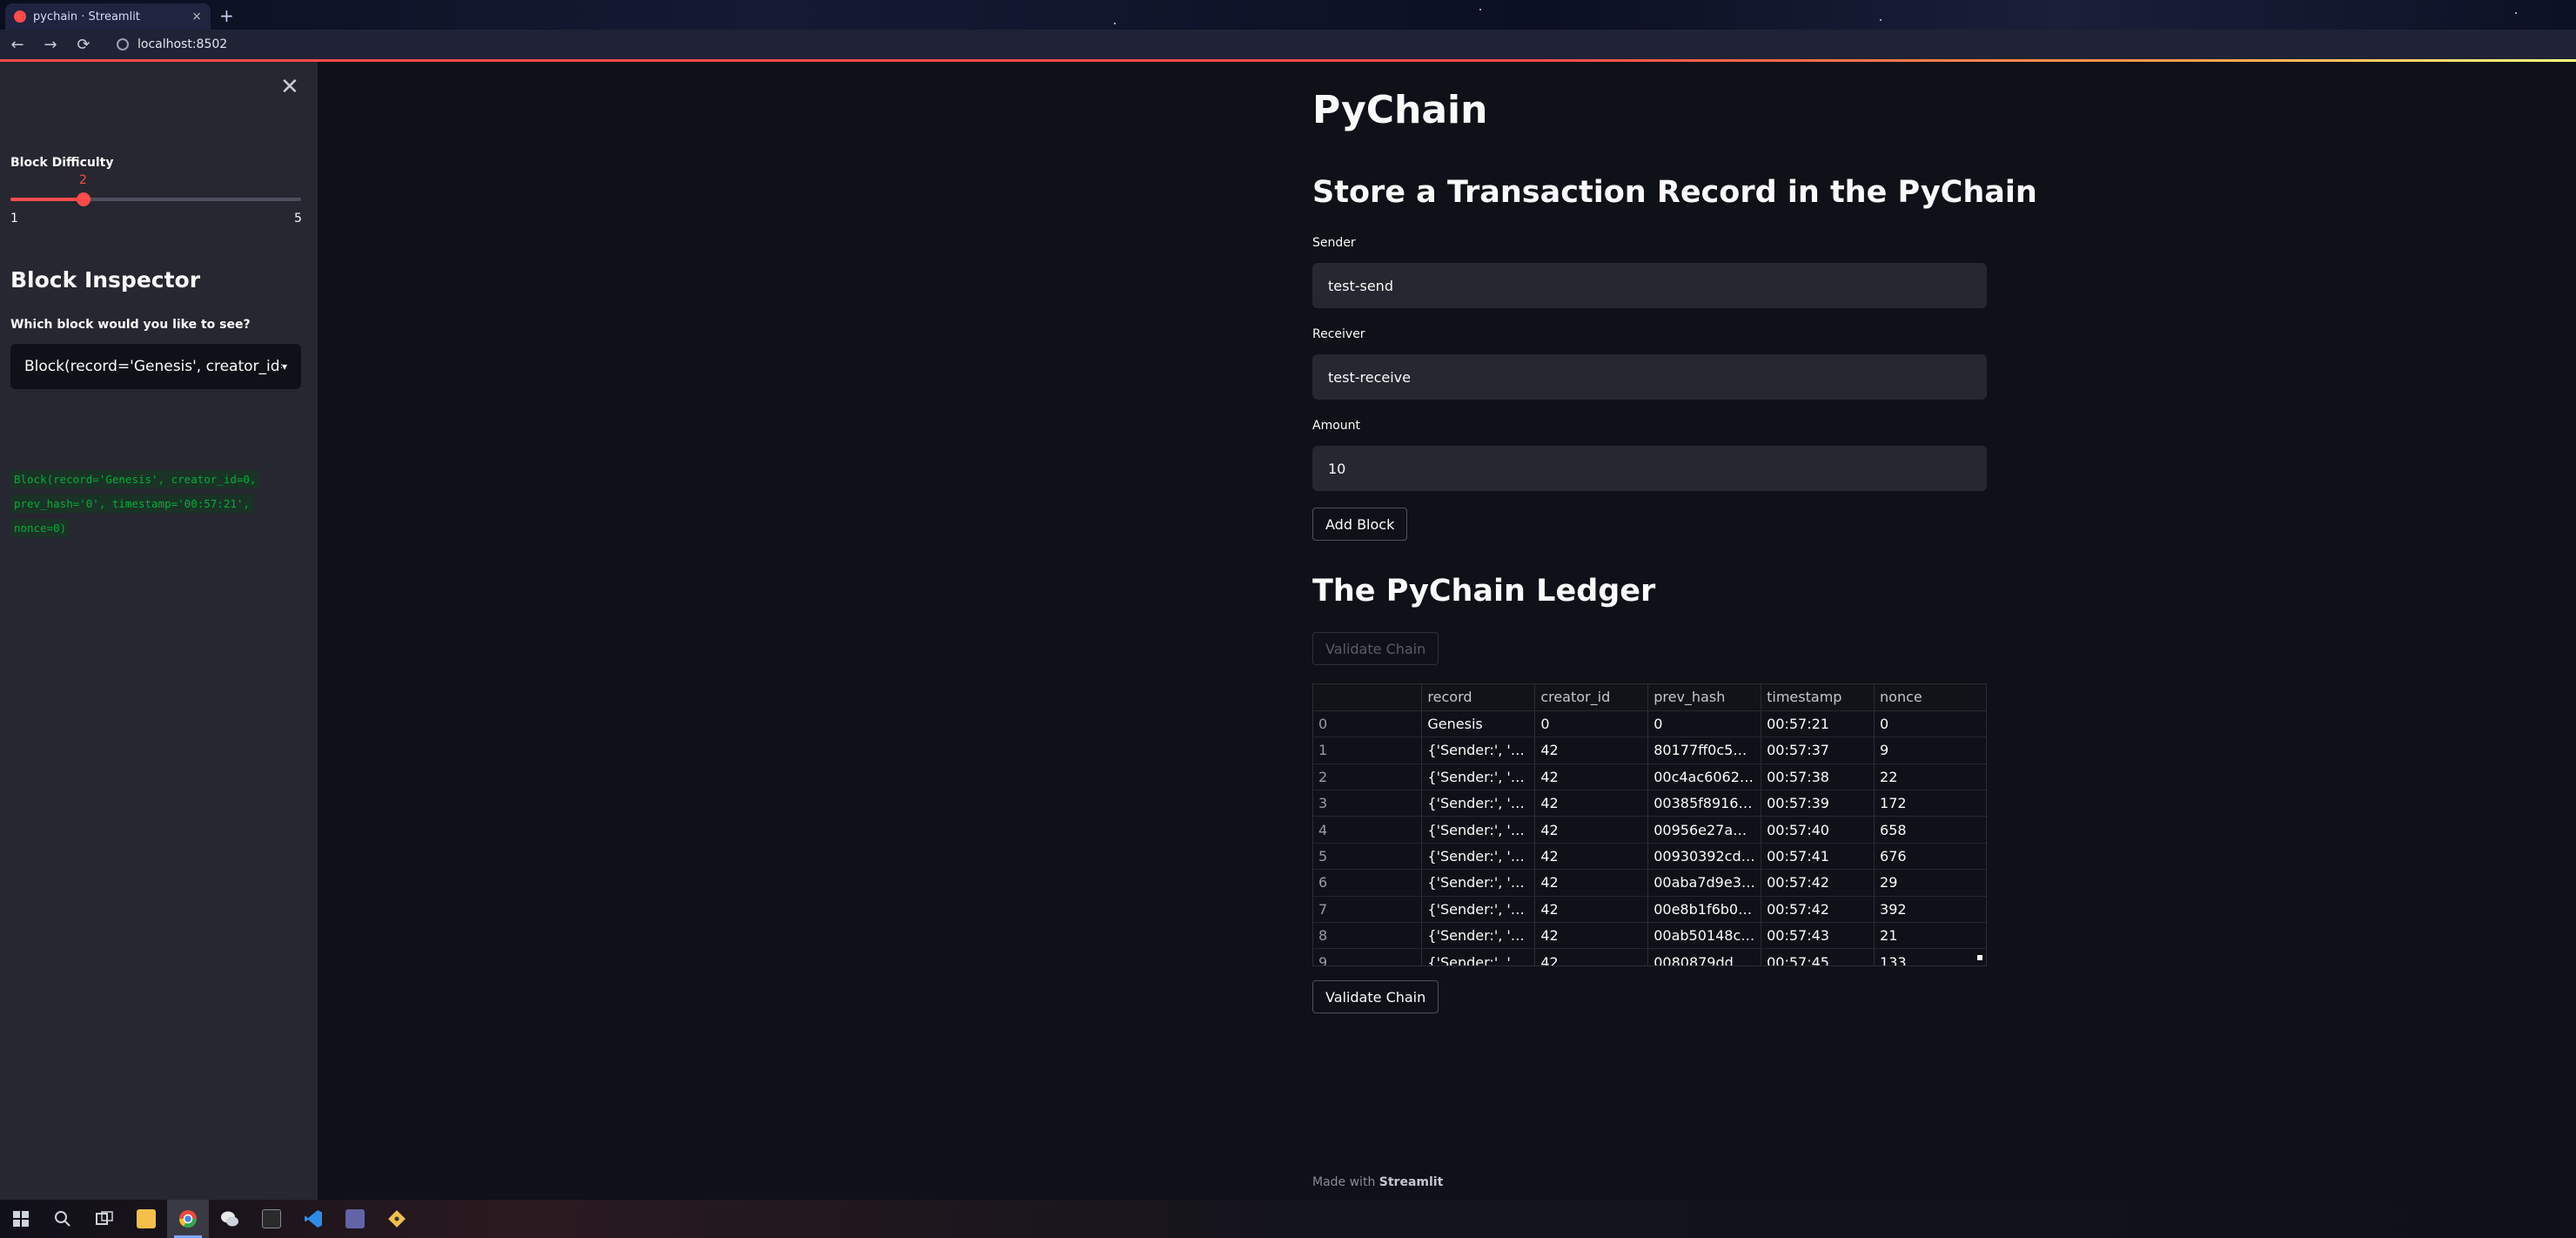 The width and height of the screenshot is (2576, 1238). Describe the element at coordinates (1368, 750) in the screenshot. I see `row-index: 1` at that location.